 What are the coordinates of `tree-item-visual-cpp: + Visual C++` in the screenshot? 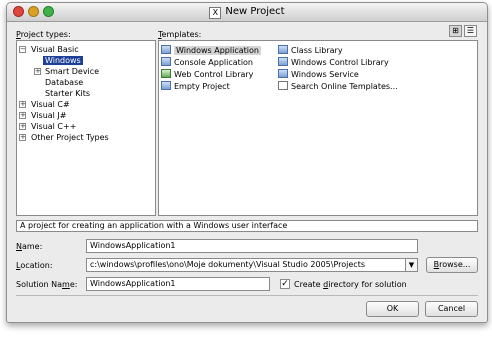 It's located at (47, 126).